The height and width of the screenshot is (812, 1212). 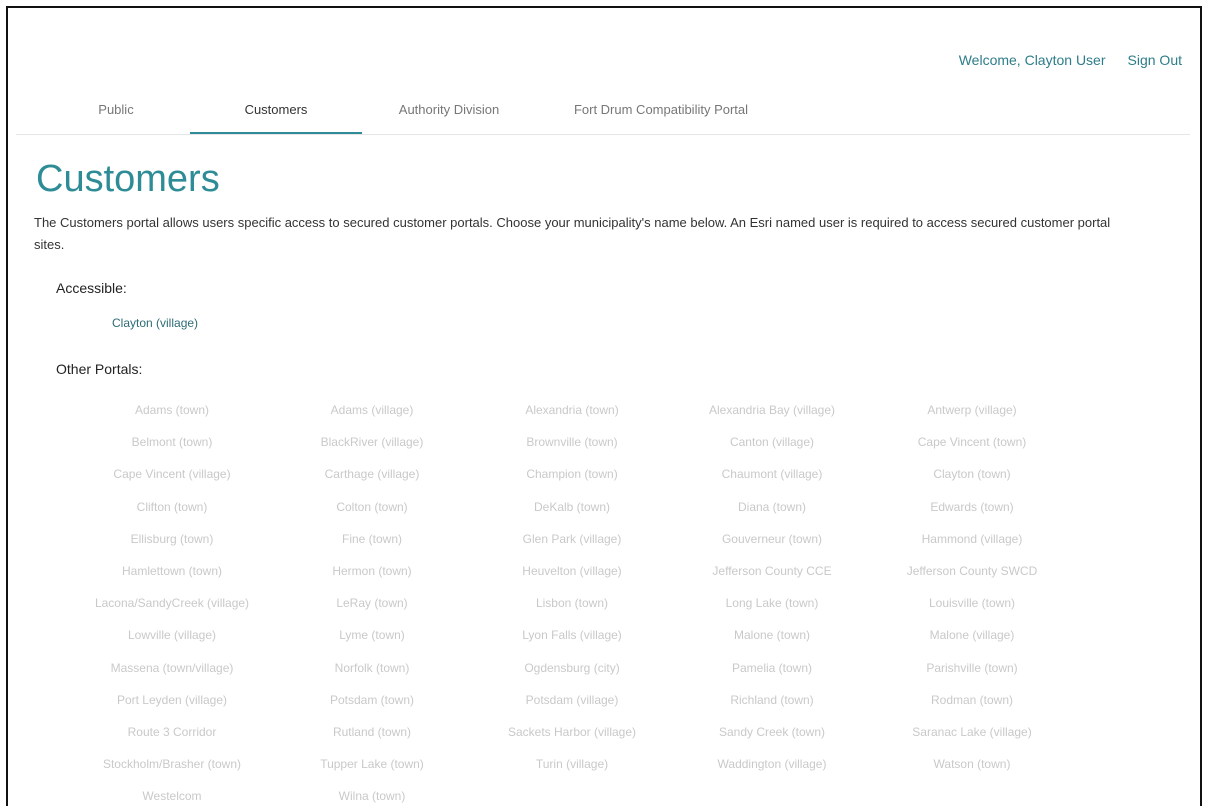 I want to click on portal-link: Richland (town), so click(x=772, y=700).